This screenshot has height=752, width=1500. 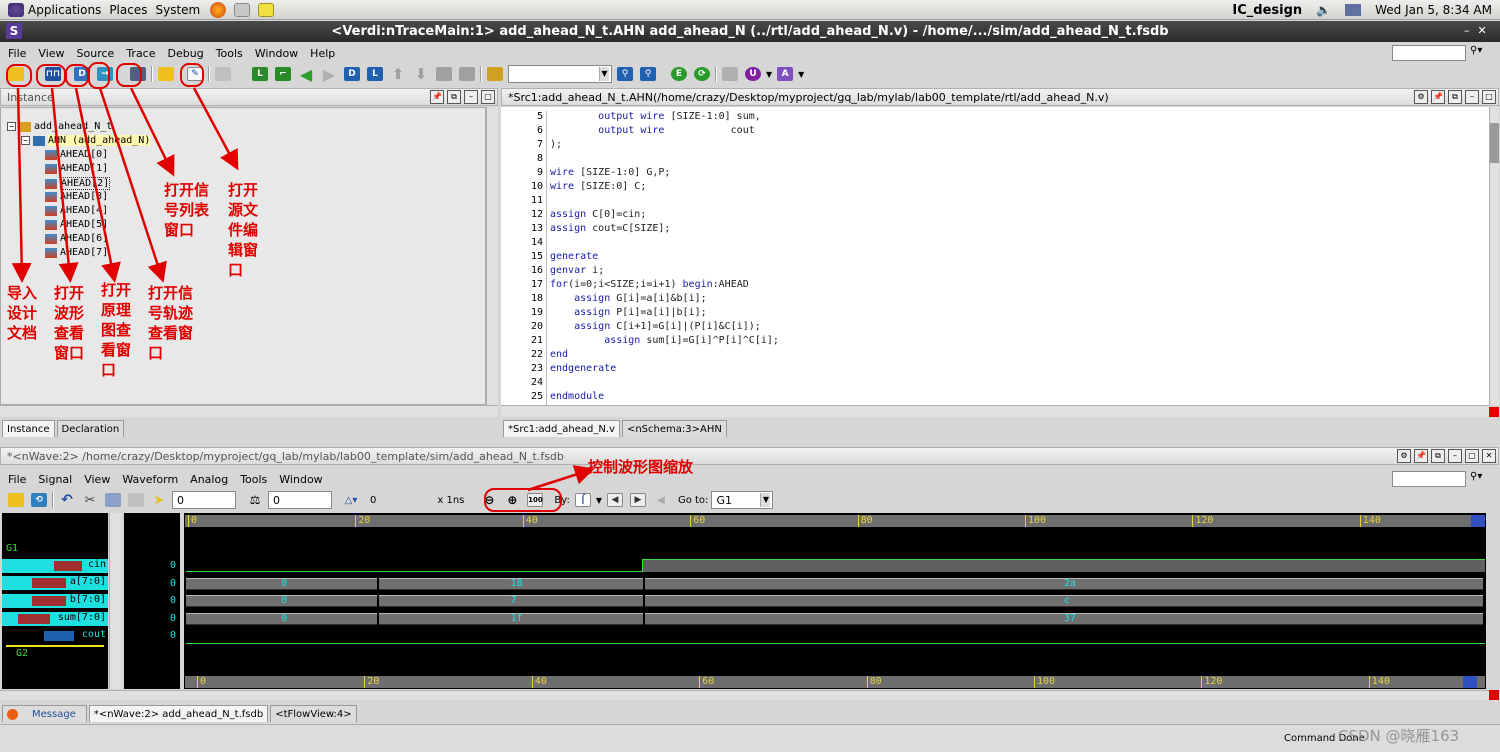 I want to click on menu-debug: Debug, so click(x=186, y=53).